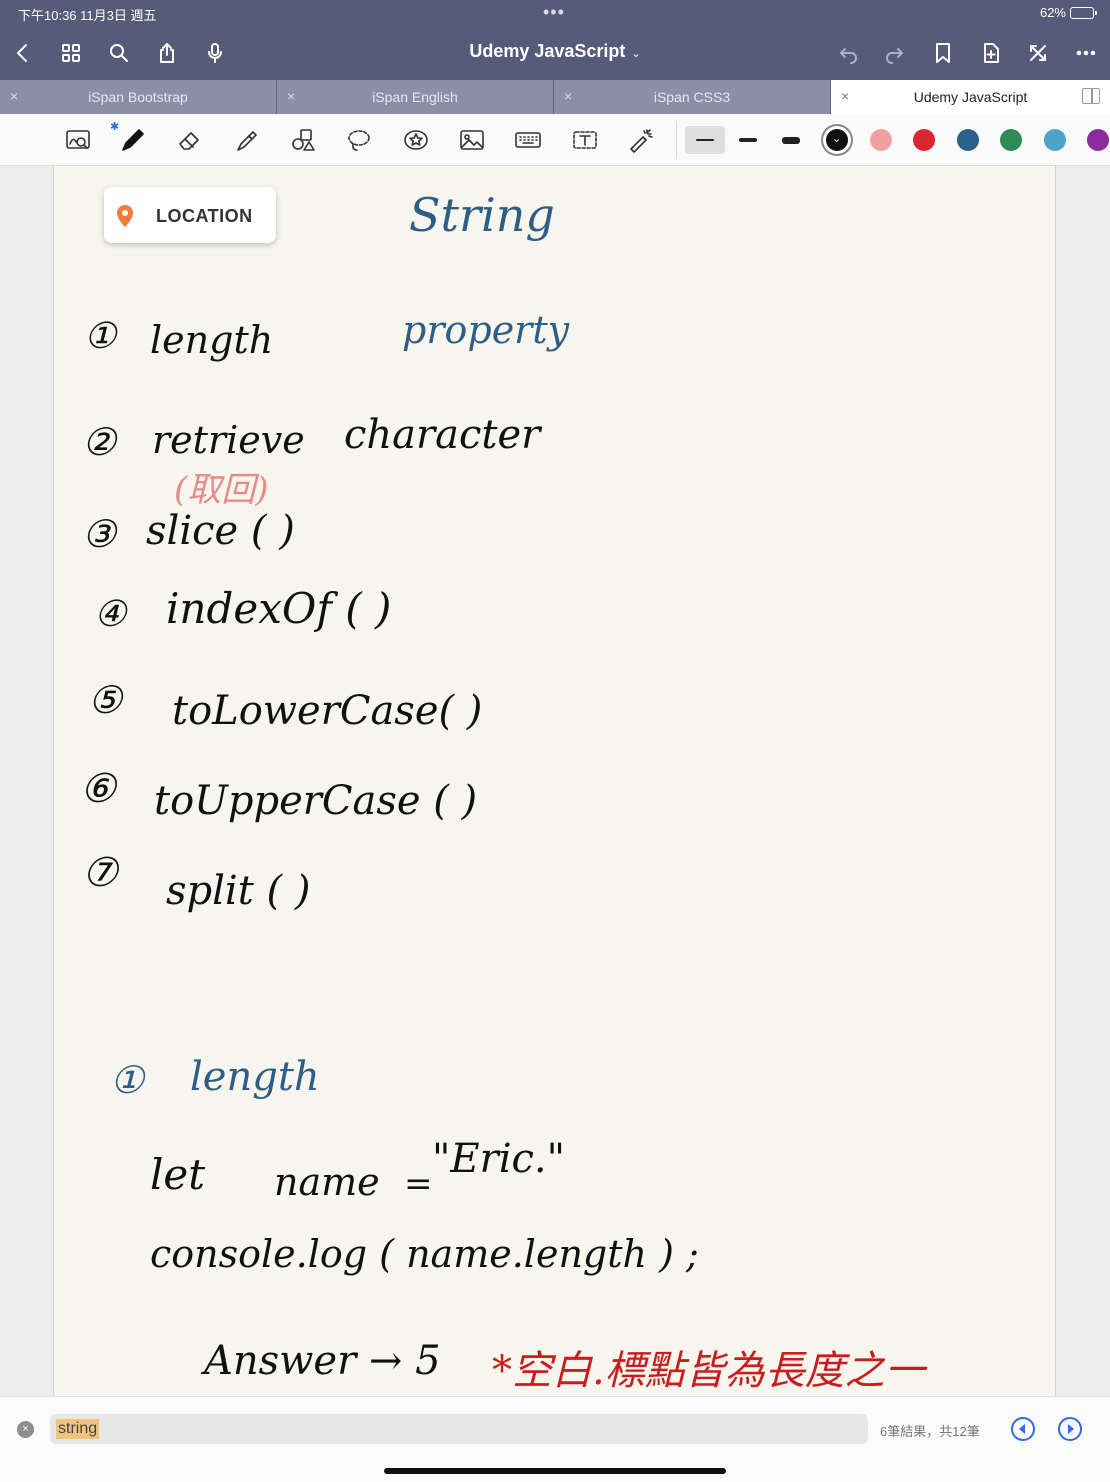  Describe the element at coordinates (1038, 53) in the screenshot. I see `fullscreen-icon` at that location.